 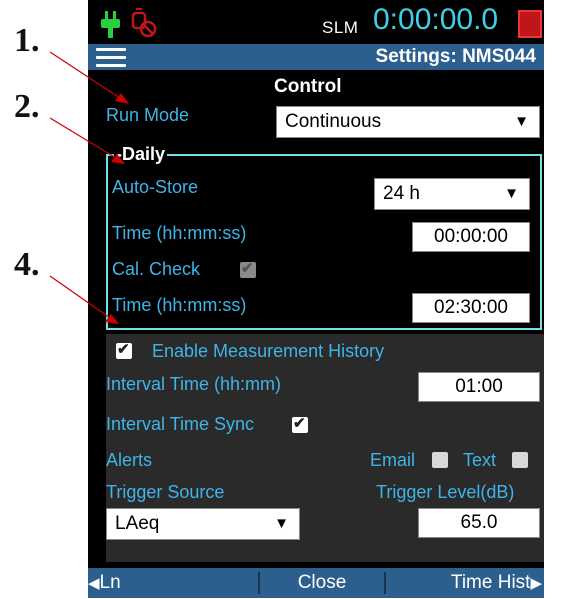 I want to click on bottom-nav-bar: ◀Ln Close Time Hist▶, so click(x=316, y=583).